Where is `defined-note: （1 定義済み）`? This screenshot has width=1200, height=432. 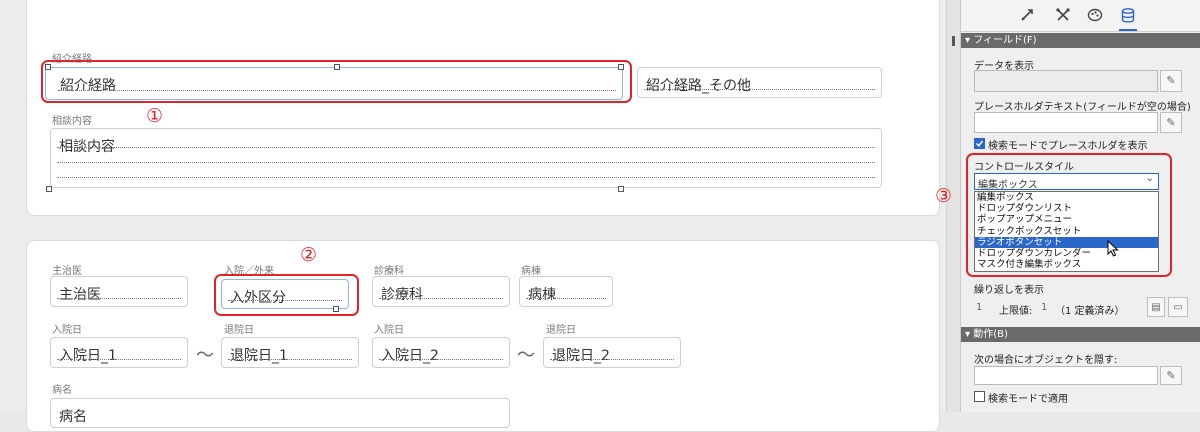 defined-note: （1 定義済み） is located at coordinates (1090, 311).